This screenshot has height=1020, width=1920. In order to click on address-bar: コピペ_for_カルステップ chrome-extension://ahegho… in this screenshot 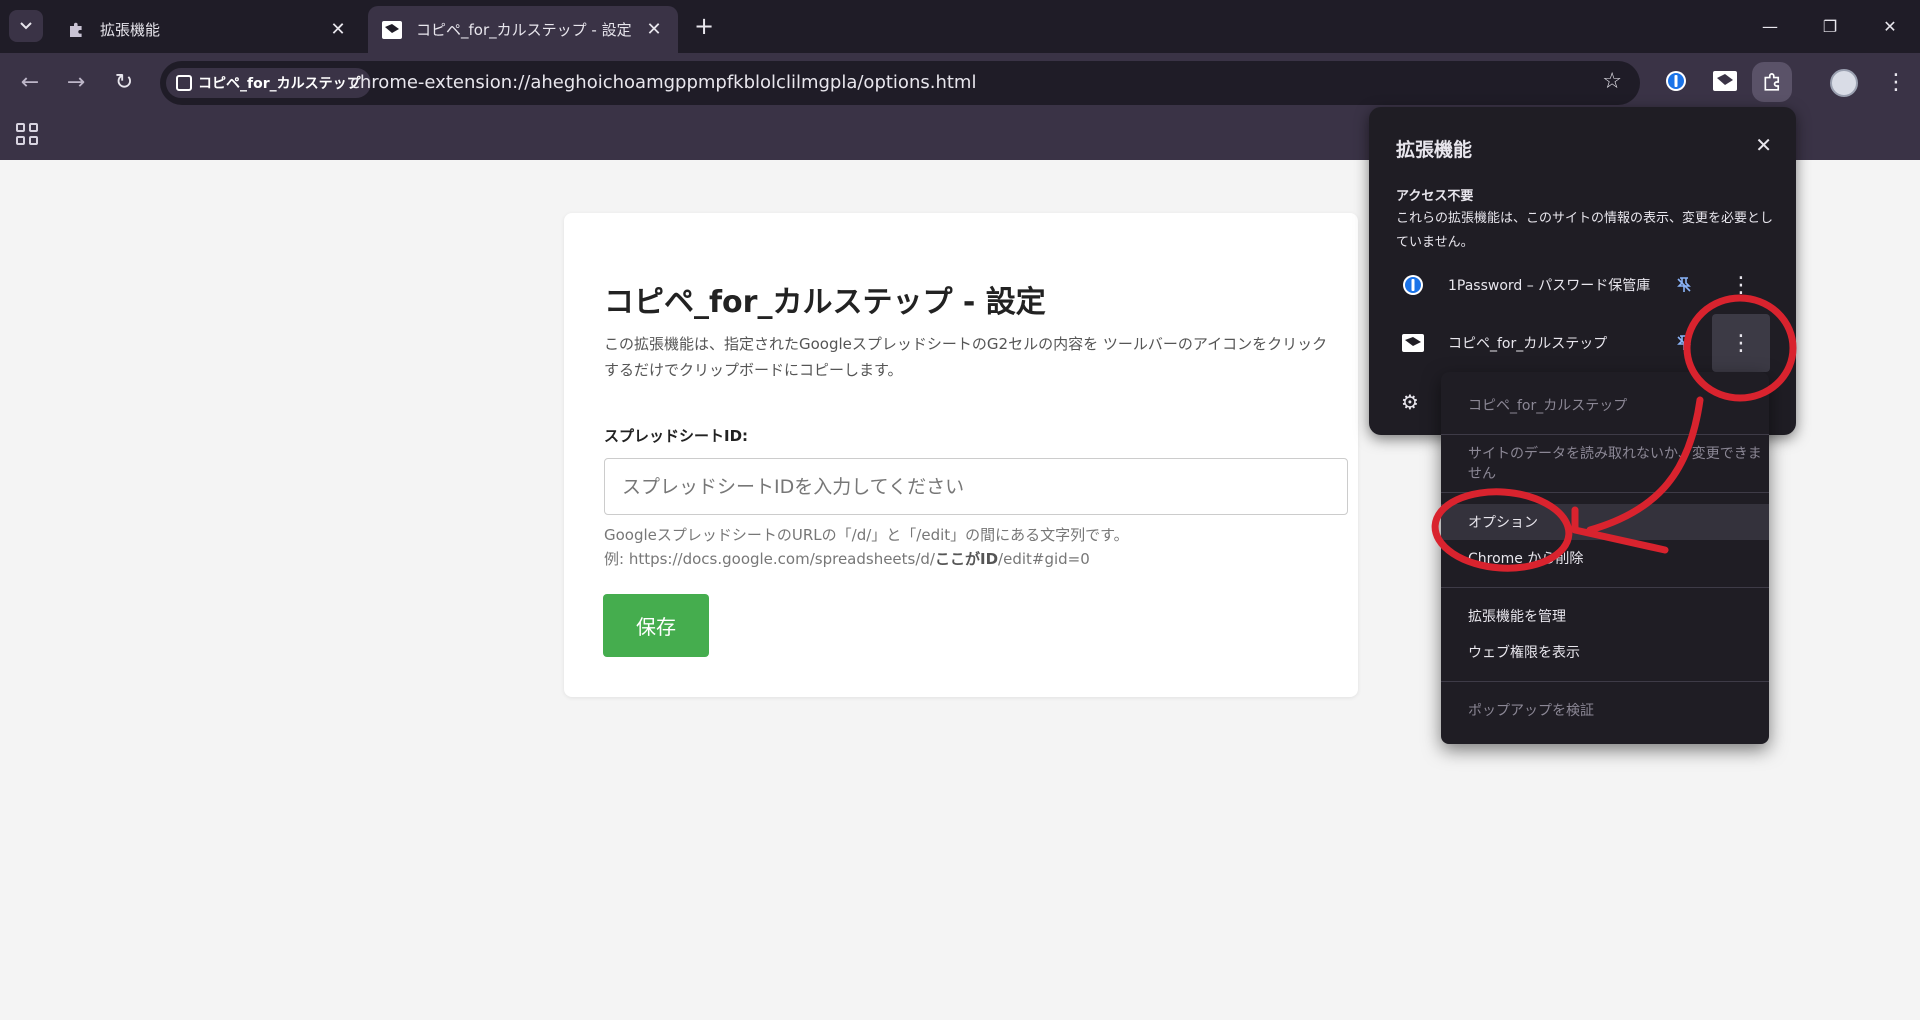, I will do `click(900, 83)`.